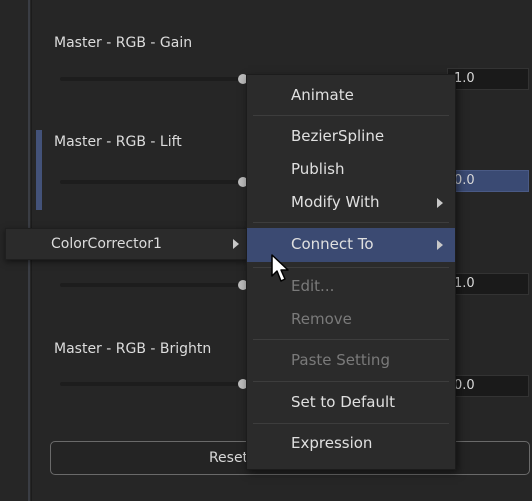  I want to click on menu-item-expression-label: Expression, so click(332, 443).